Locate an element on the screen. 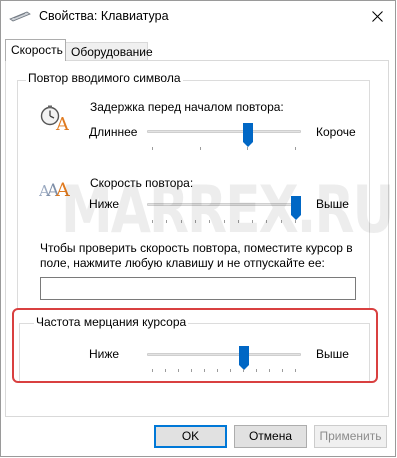 The height and width of the screenshot is (458, 397). delay-slider-ticks is located at coordinates (224, 149).